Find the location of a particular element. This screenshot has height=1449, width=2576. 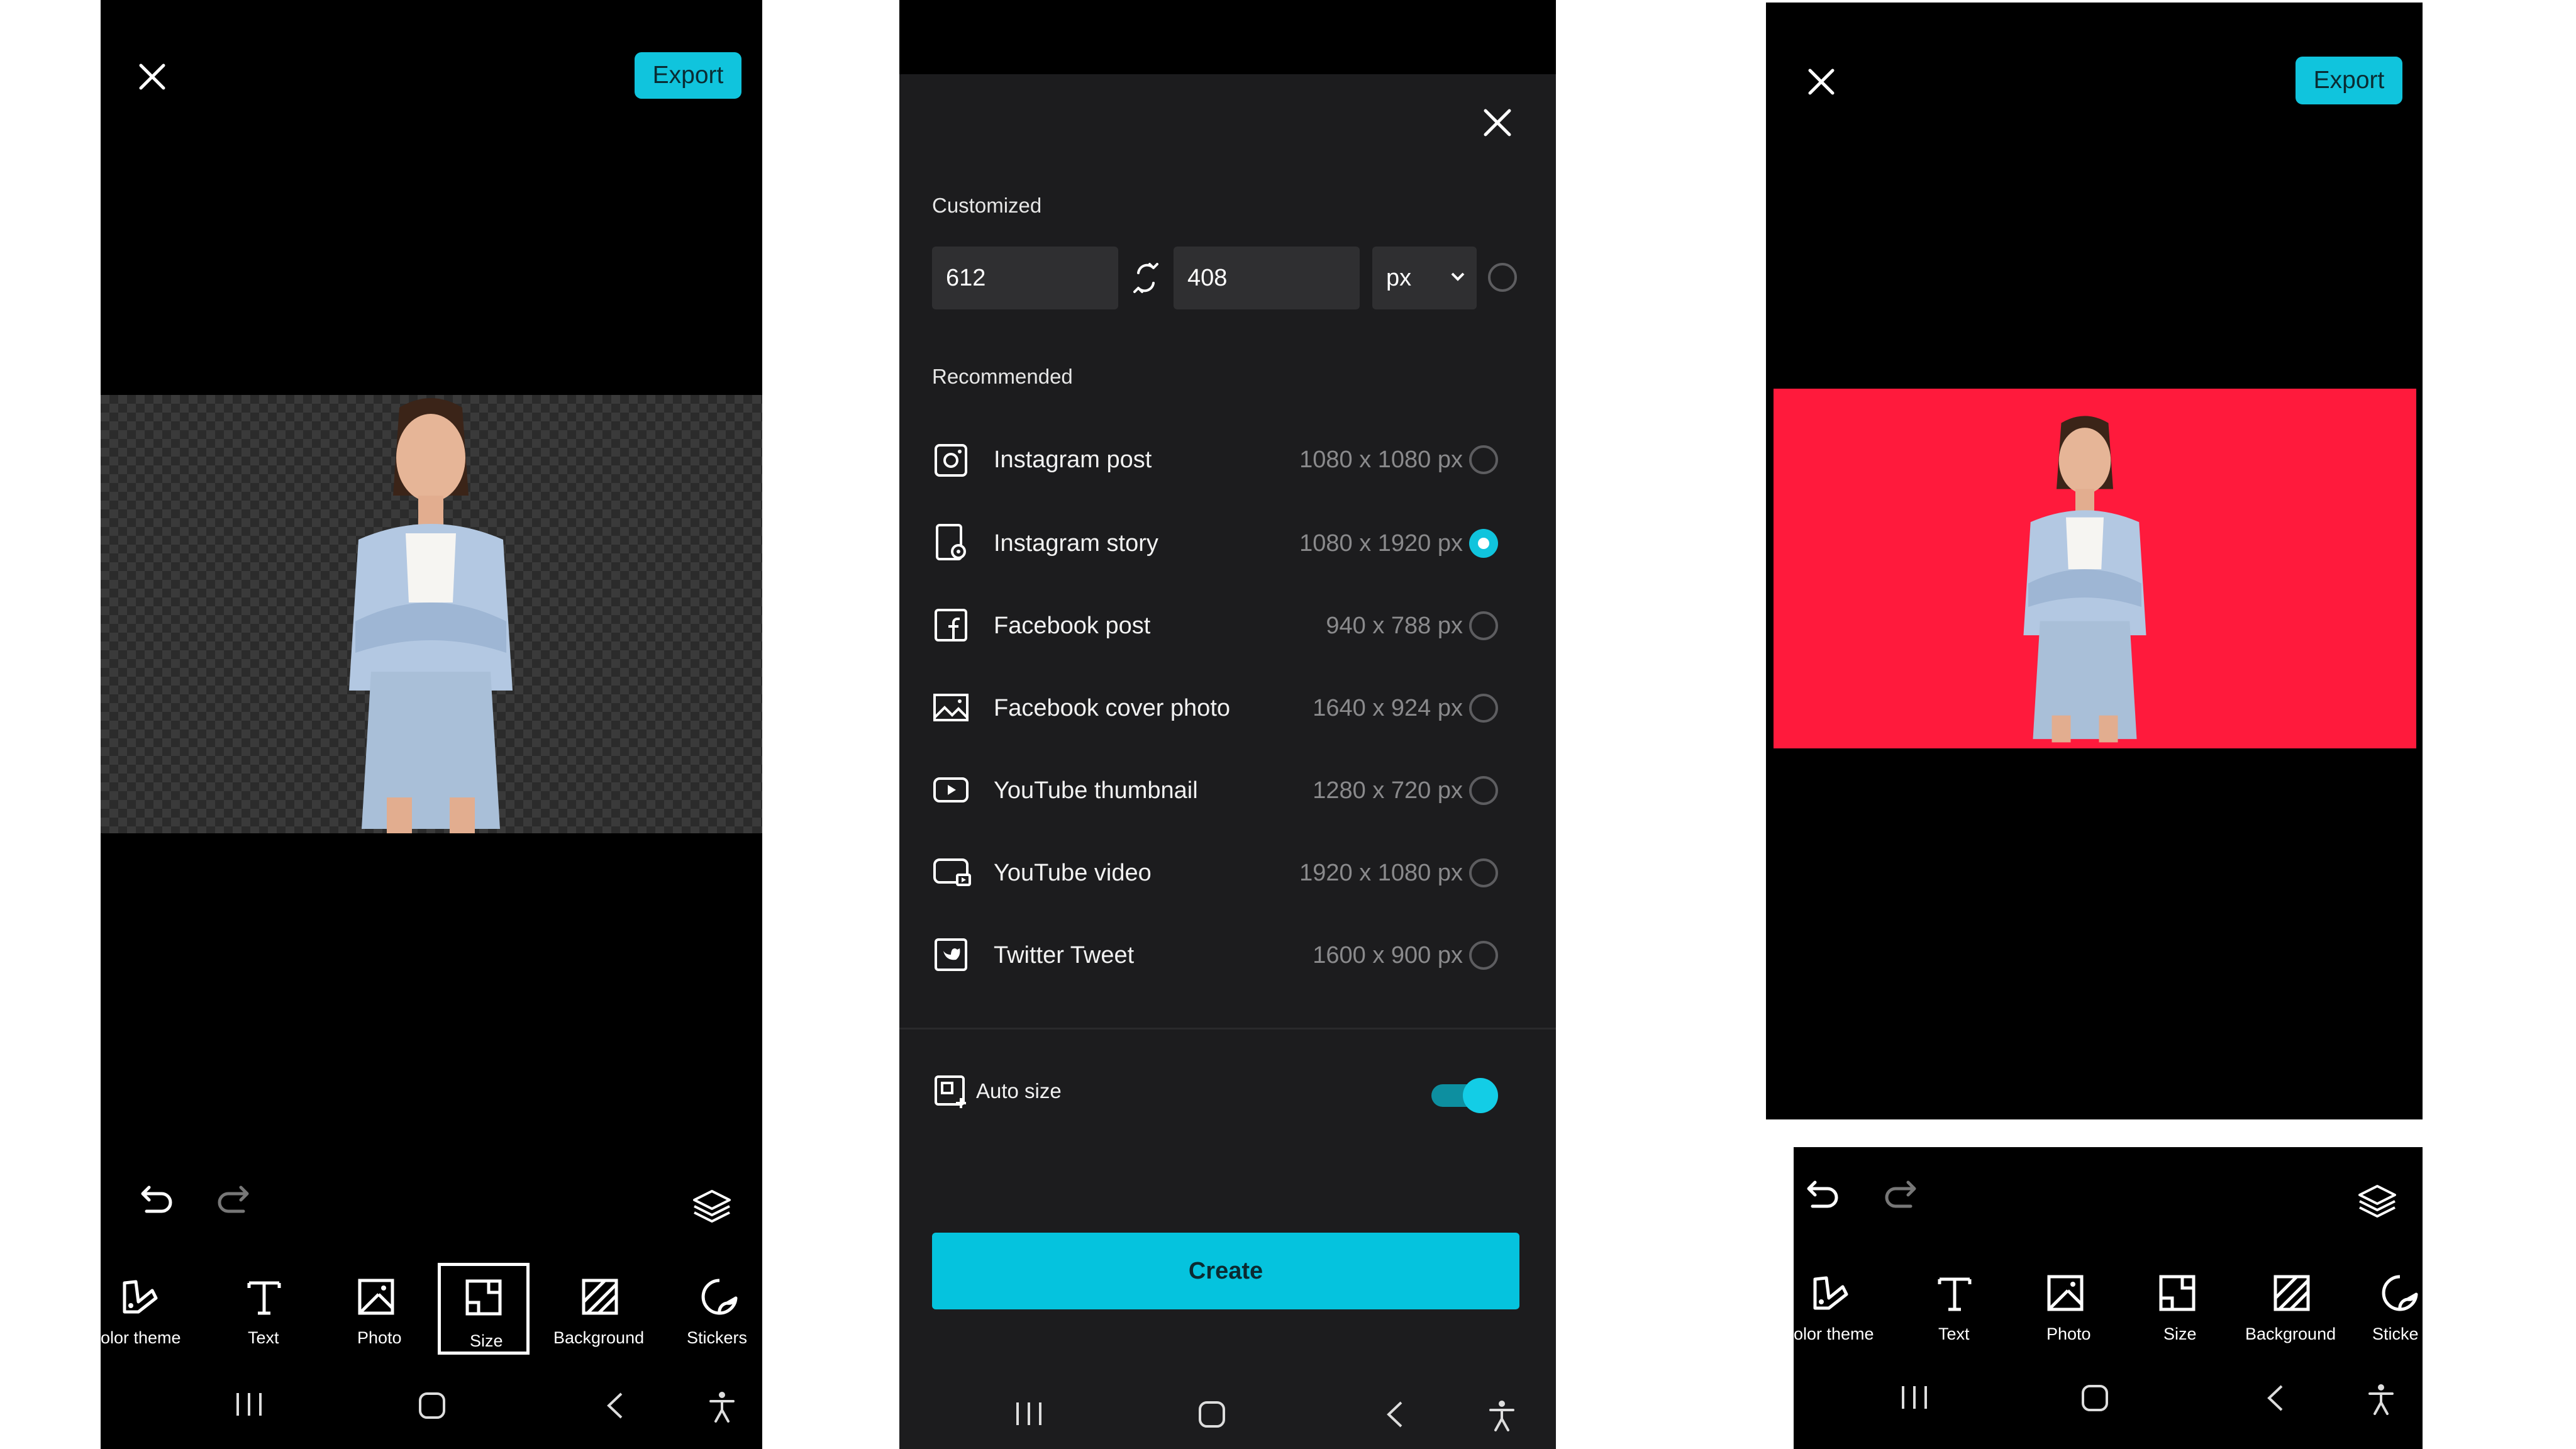

size-option-instagram-story: Instagram story 1080 x 1920 px is located at coordinates (1227, 542).